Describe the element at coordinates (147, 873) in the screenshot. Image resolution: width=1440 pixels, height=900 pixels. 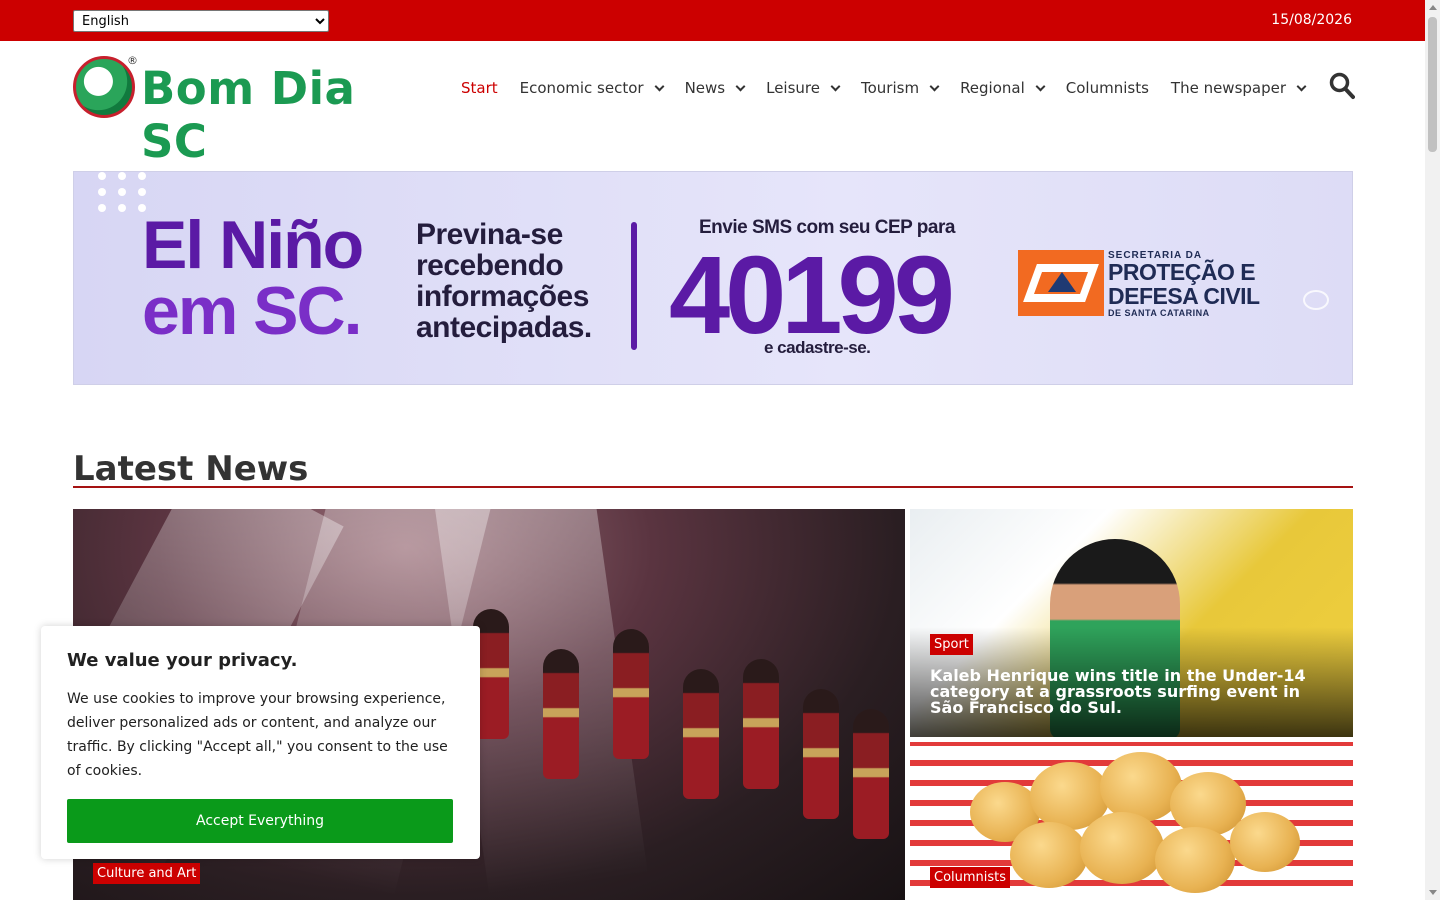
I see `category-tag: Culture and Art` at that location.